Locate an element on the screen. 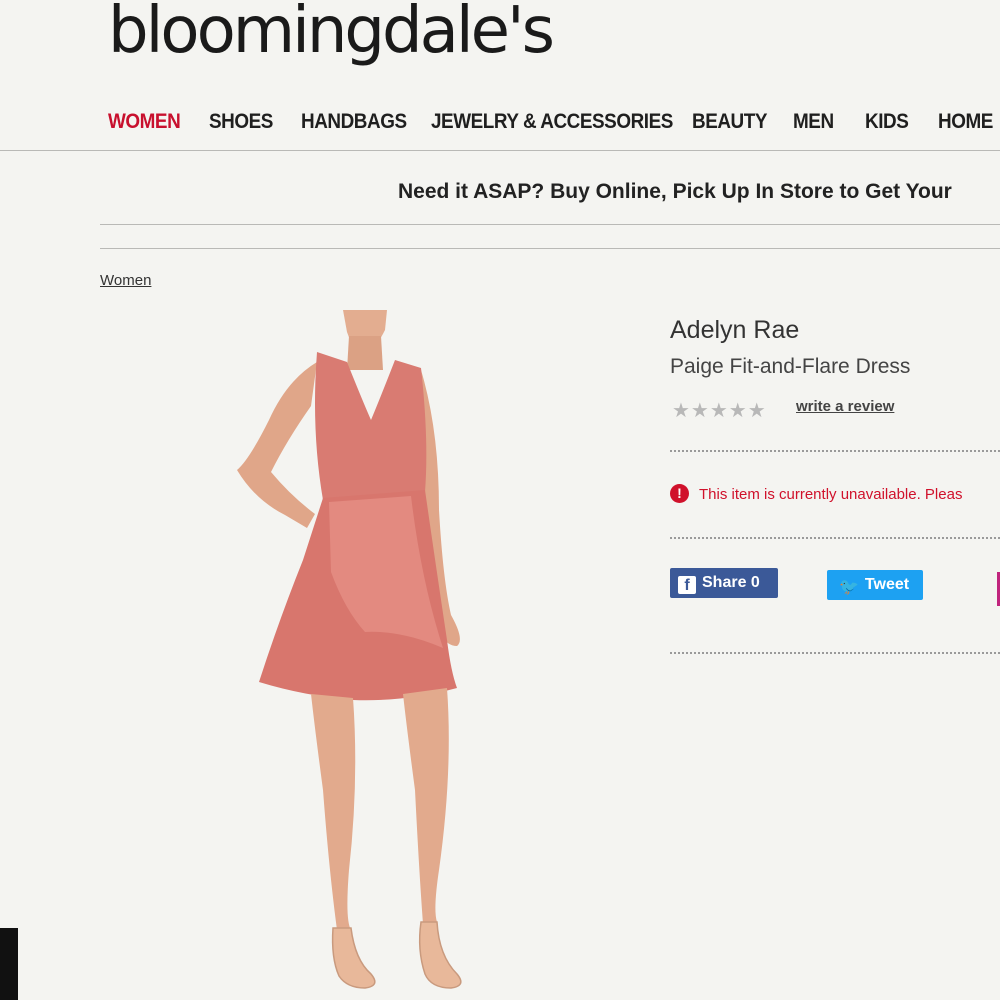 The height and width of the screenshot is (1000, 1000). tweet-button: 🐦 Tweet is located at coordinates (875, 585).